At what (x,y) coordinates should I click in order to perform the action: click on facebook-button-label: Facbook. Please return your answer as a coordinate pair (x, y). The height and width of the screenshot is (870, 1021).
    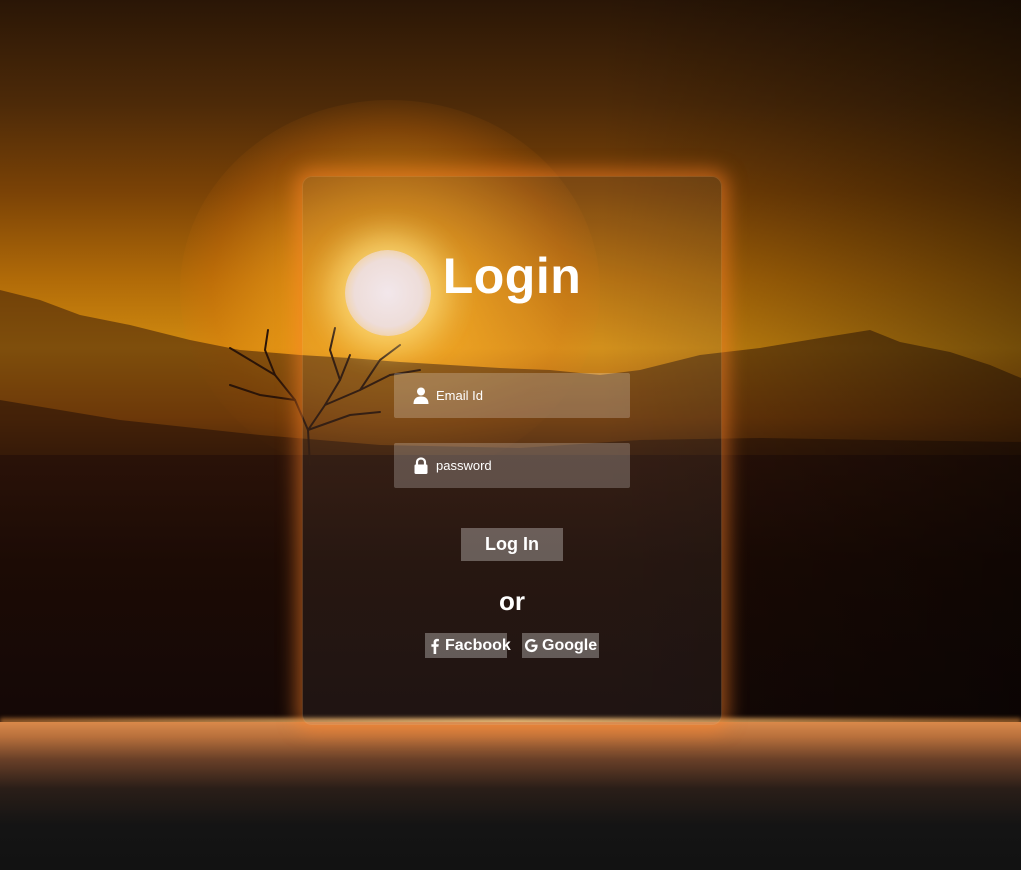
    Looking at the image, I should click on (478, 645).